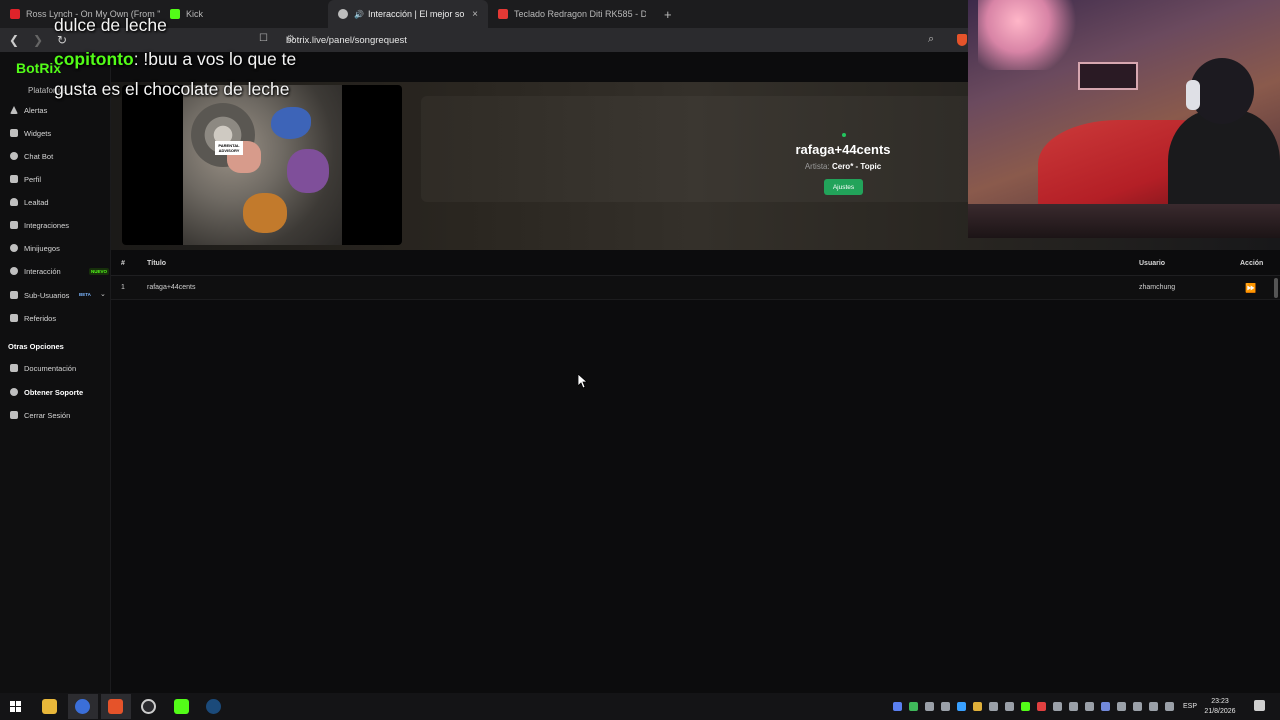  What do you see at coordinates (14, 110) in the screenshot?
I see `alert-icon` at bounding box center [14, 110].